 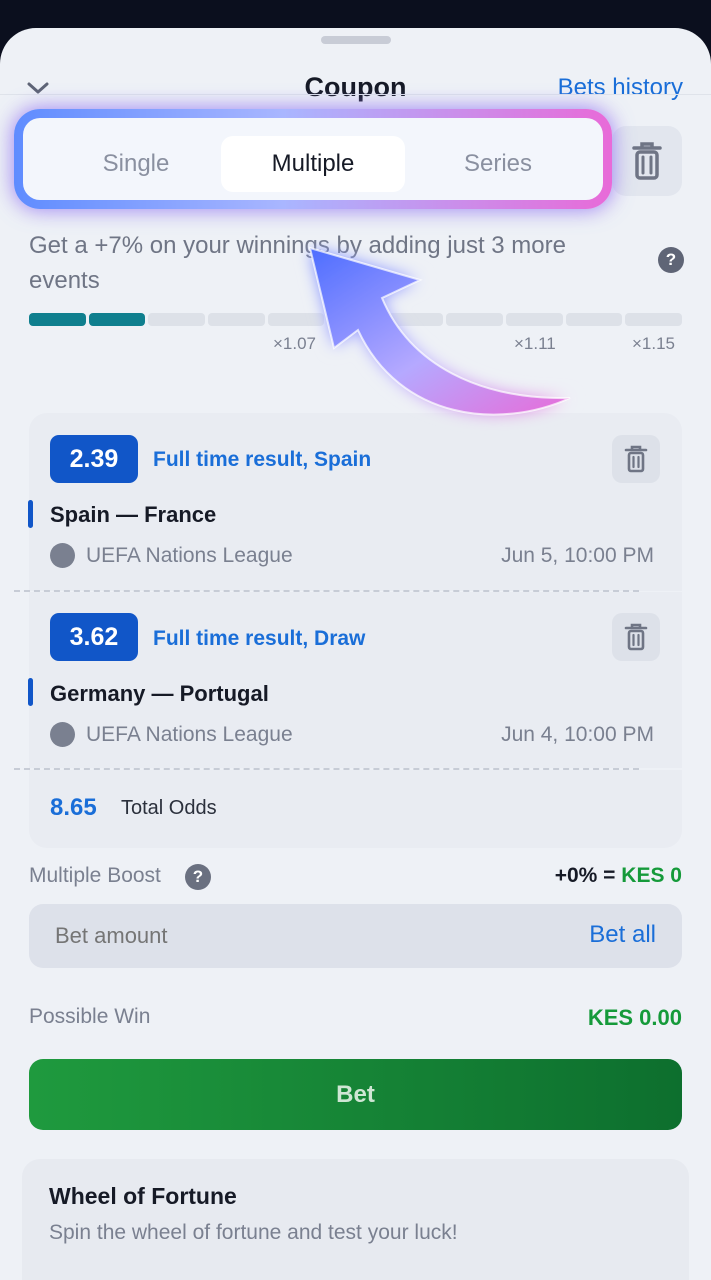 What do you see at coordinates (620, 88) in the screenshot?
I see `bets-history-link: Bets history` at bounding box center [620, 88].